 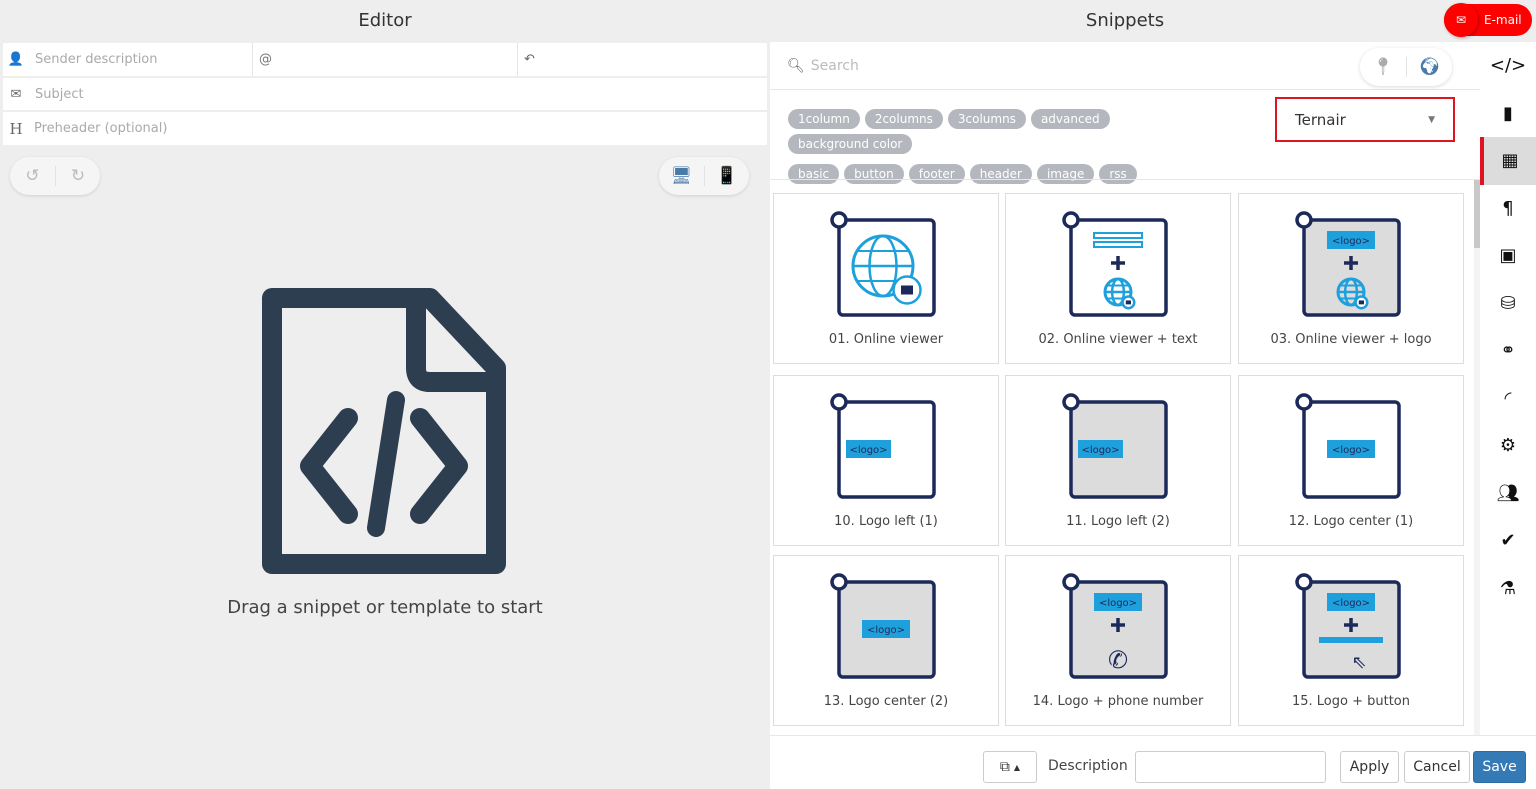 What do you see at coordinates (1351, 339) in the screenshot?
I see `snippet-card-label: 03. Online viewer + logo` at bounding box center [1351, 339].